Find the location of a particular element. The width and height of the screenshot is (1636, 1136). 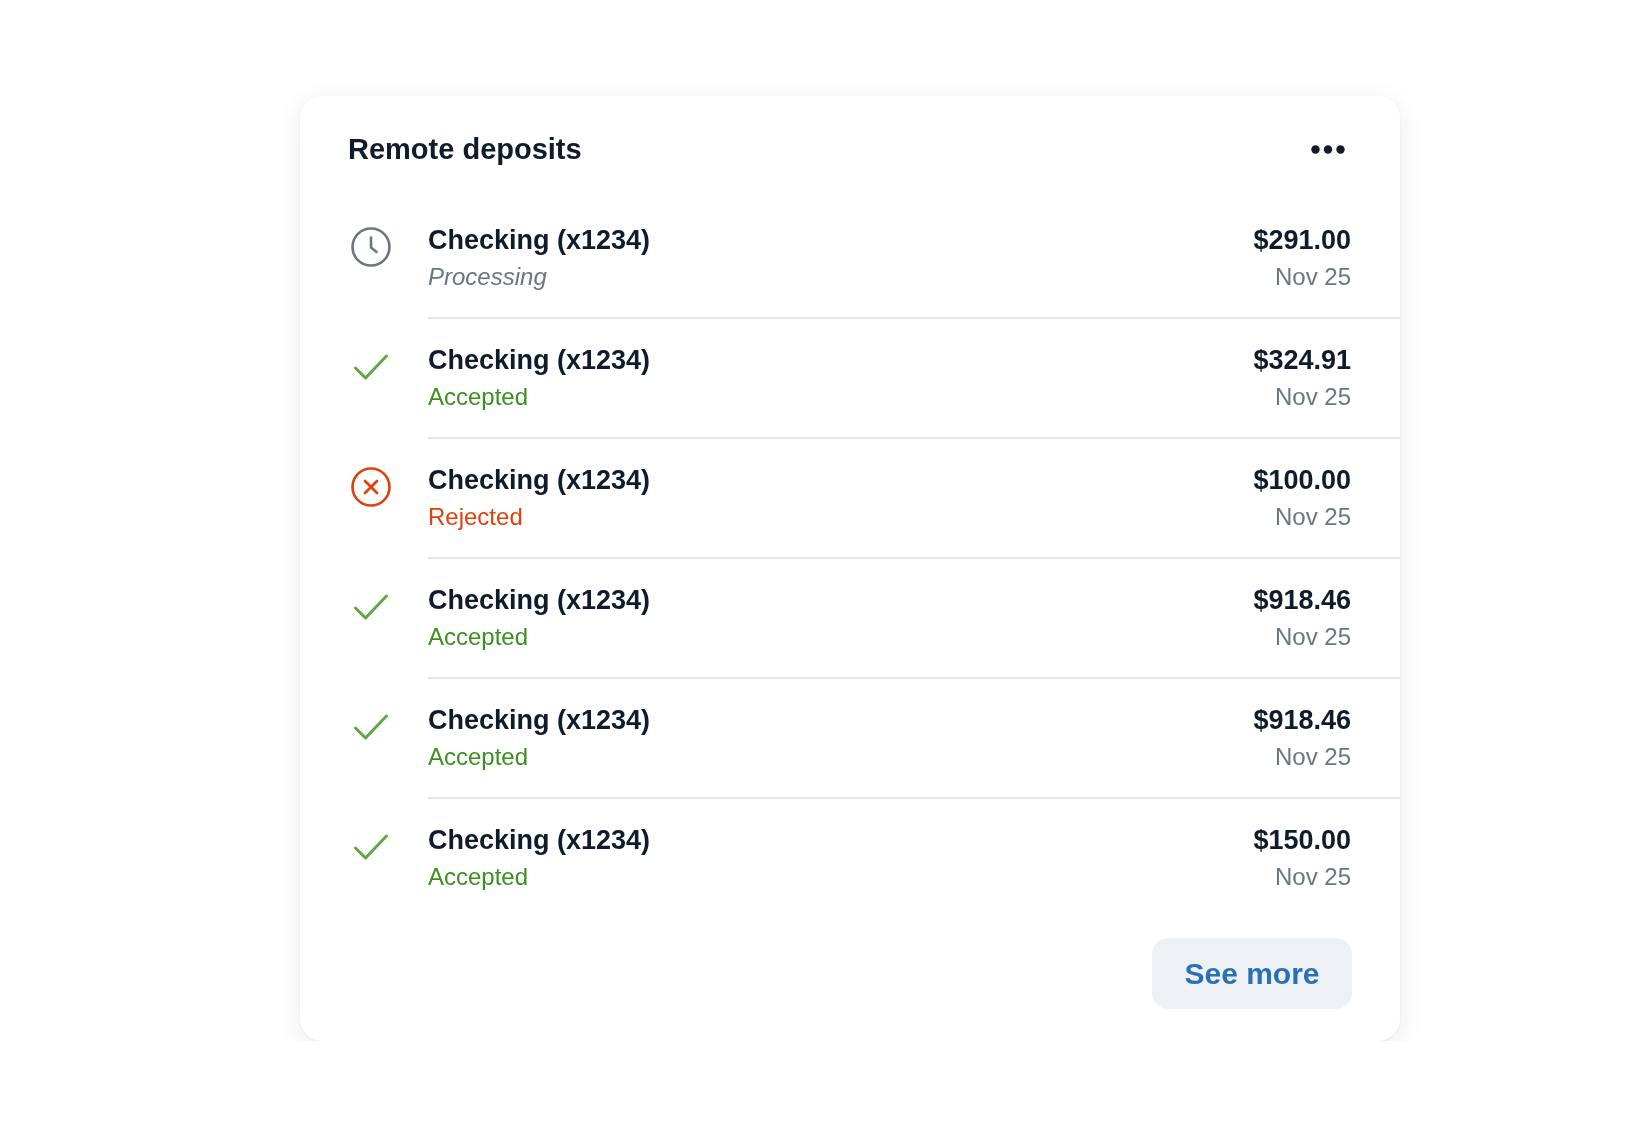

deposit-amount: $291.00 is located at coordinates (1302, 240).